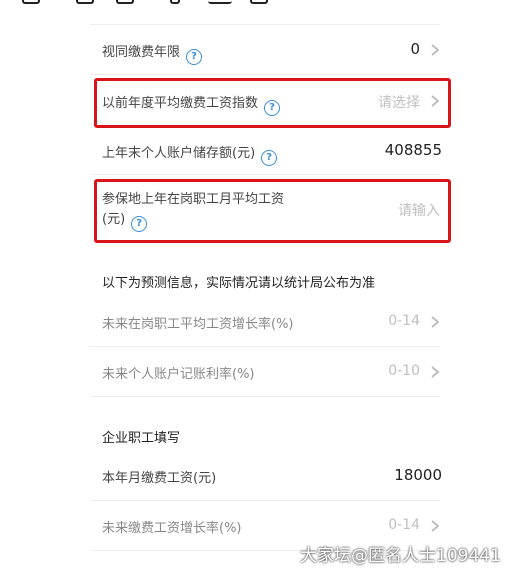 The width and height of the screenshot is (517, 574). Describe the element at coordinates (419, 210) in the screenshot. I see `input-placeholder: 请输入` at that location.